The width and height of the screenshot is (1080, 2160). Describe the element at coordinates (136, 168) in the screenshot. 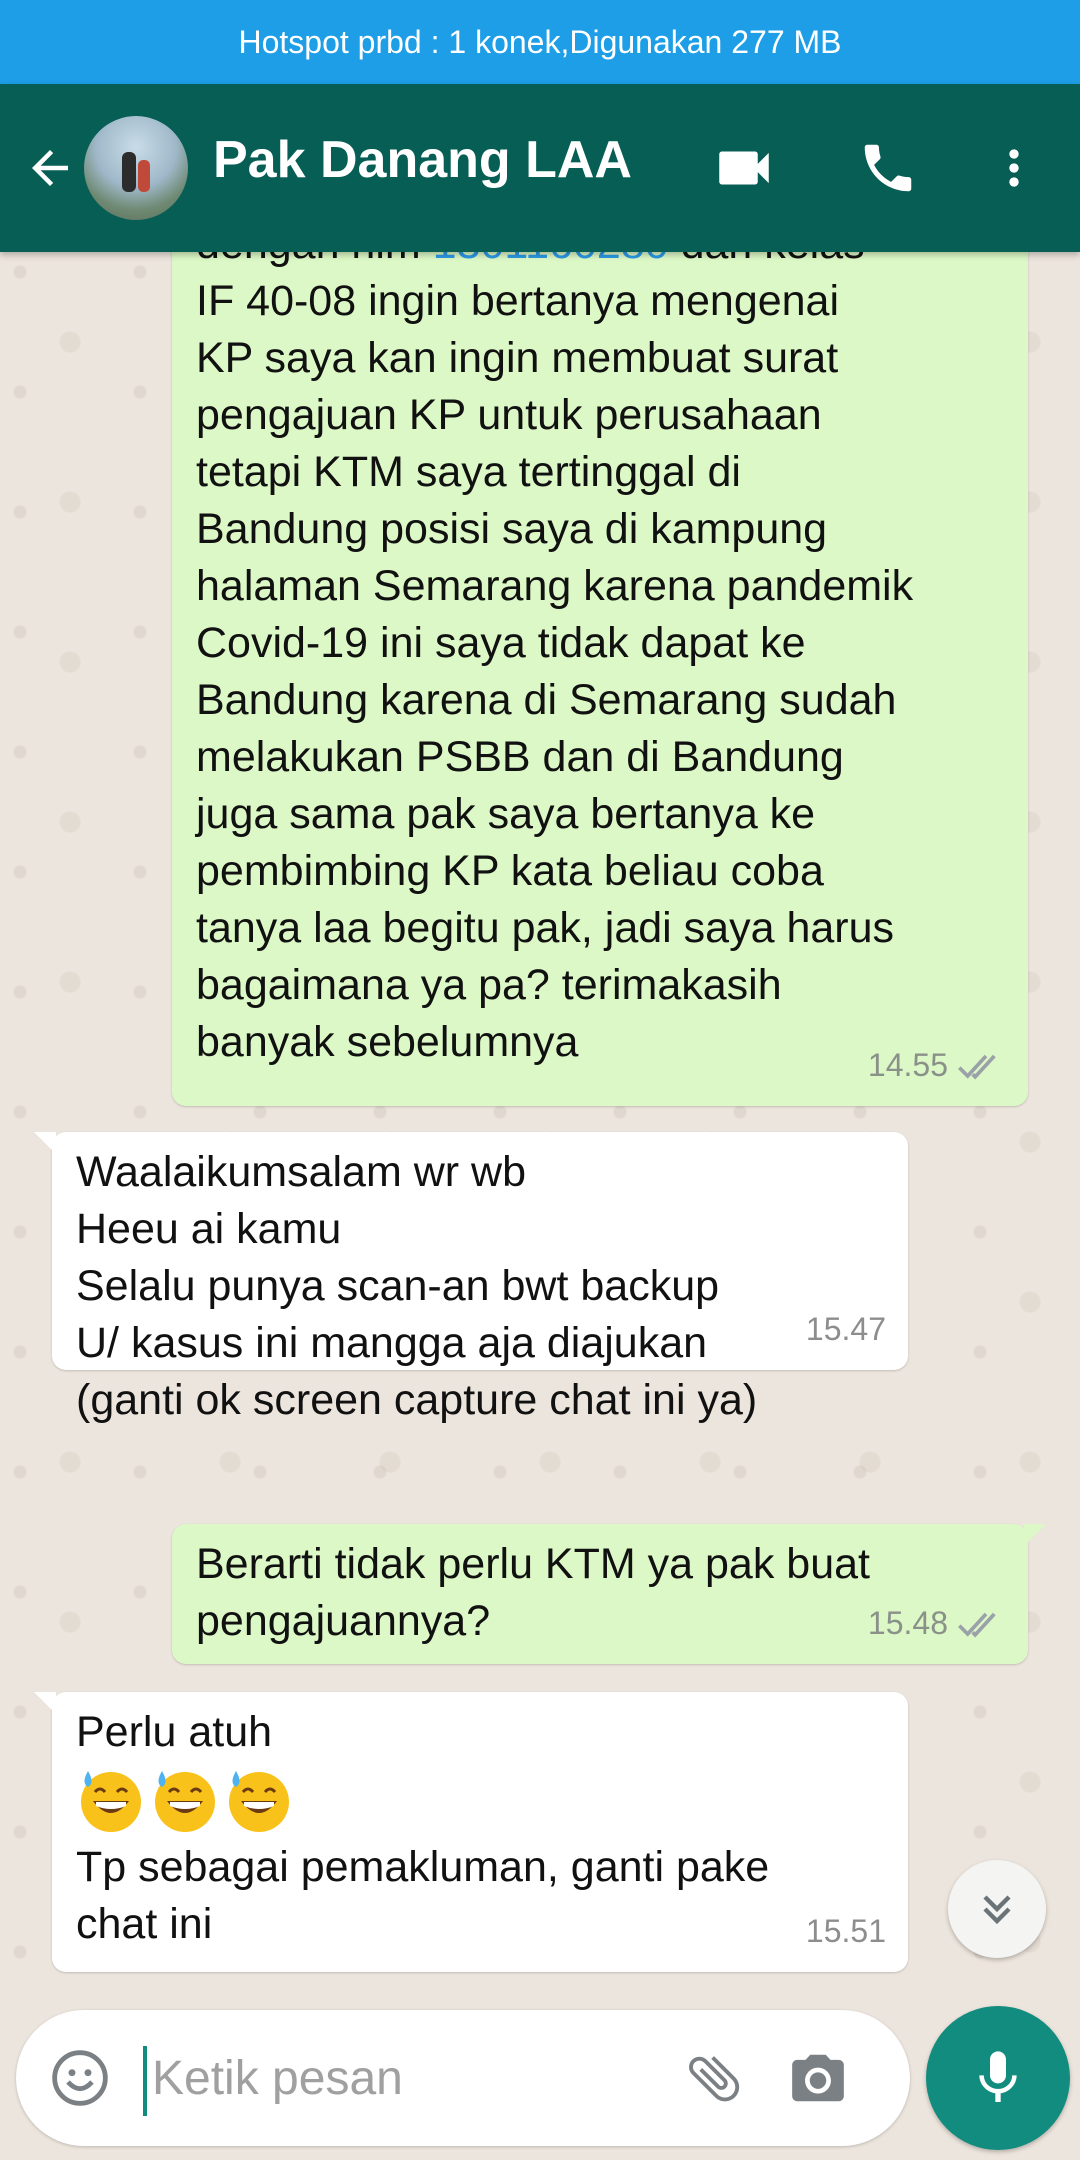

I see `contact-avatar` at that location.